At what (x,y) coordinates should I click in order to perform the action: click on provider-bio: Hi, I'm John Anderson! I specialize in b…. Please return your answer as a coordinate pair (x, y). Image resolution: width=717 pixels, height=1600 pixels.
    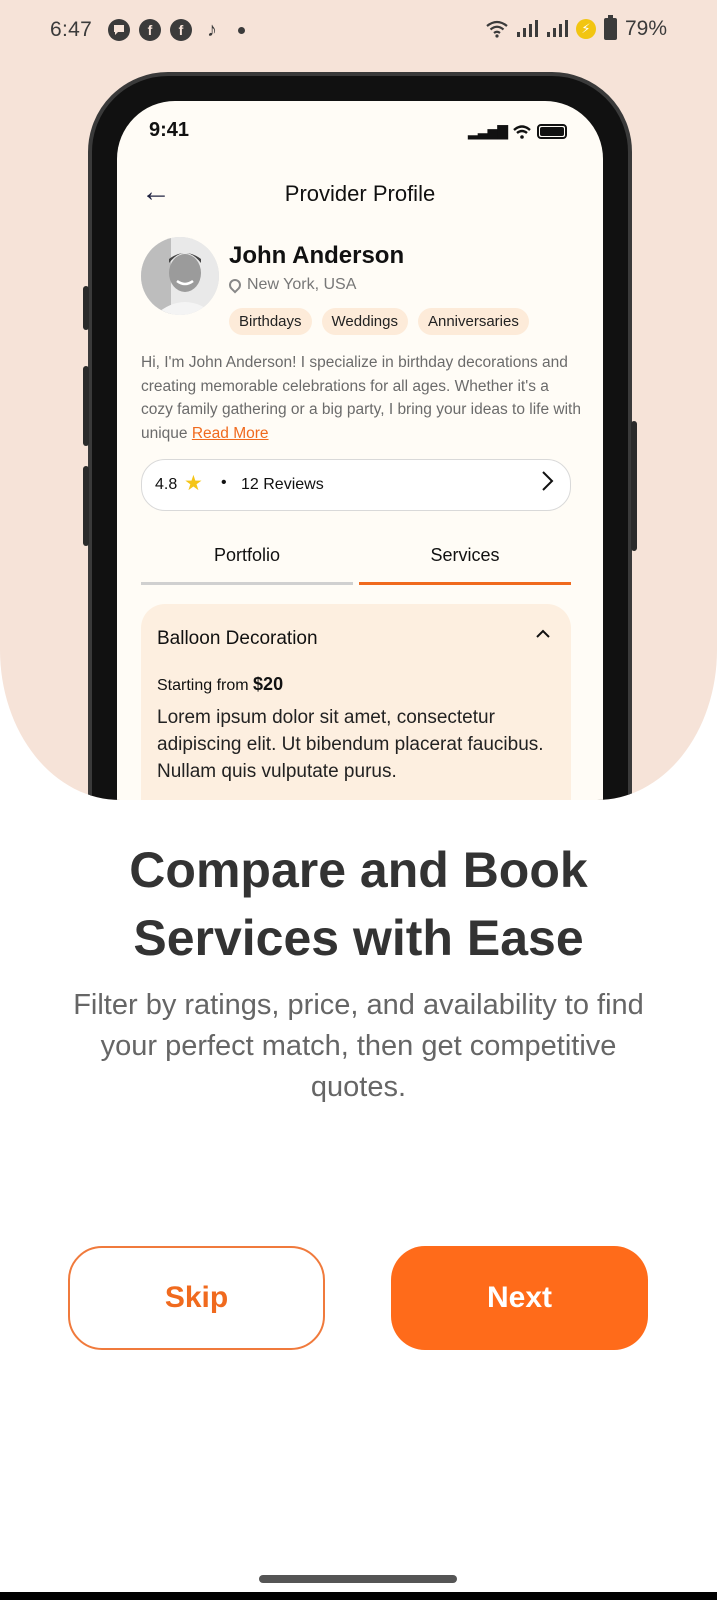
    Looking at the image, I should click on (361, 398).